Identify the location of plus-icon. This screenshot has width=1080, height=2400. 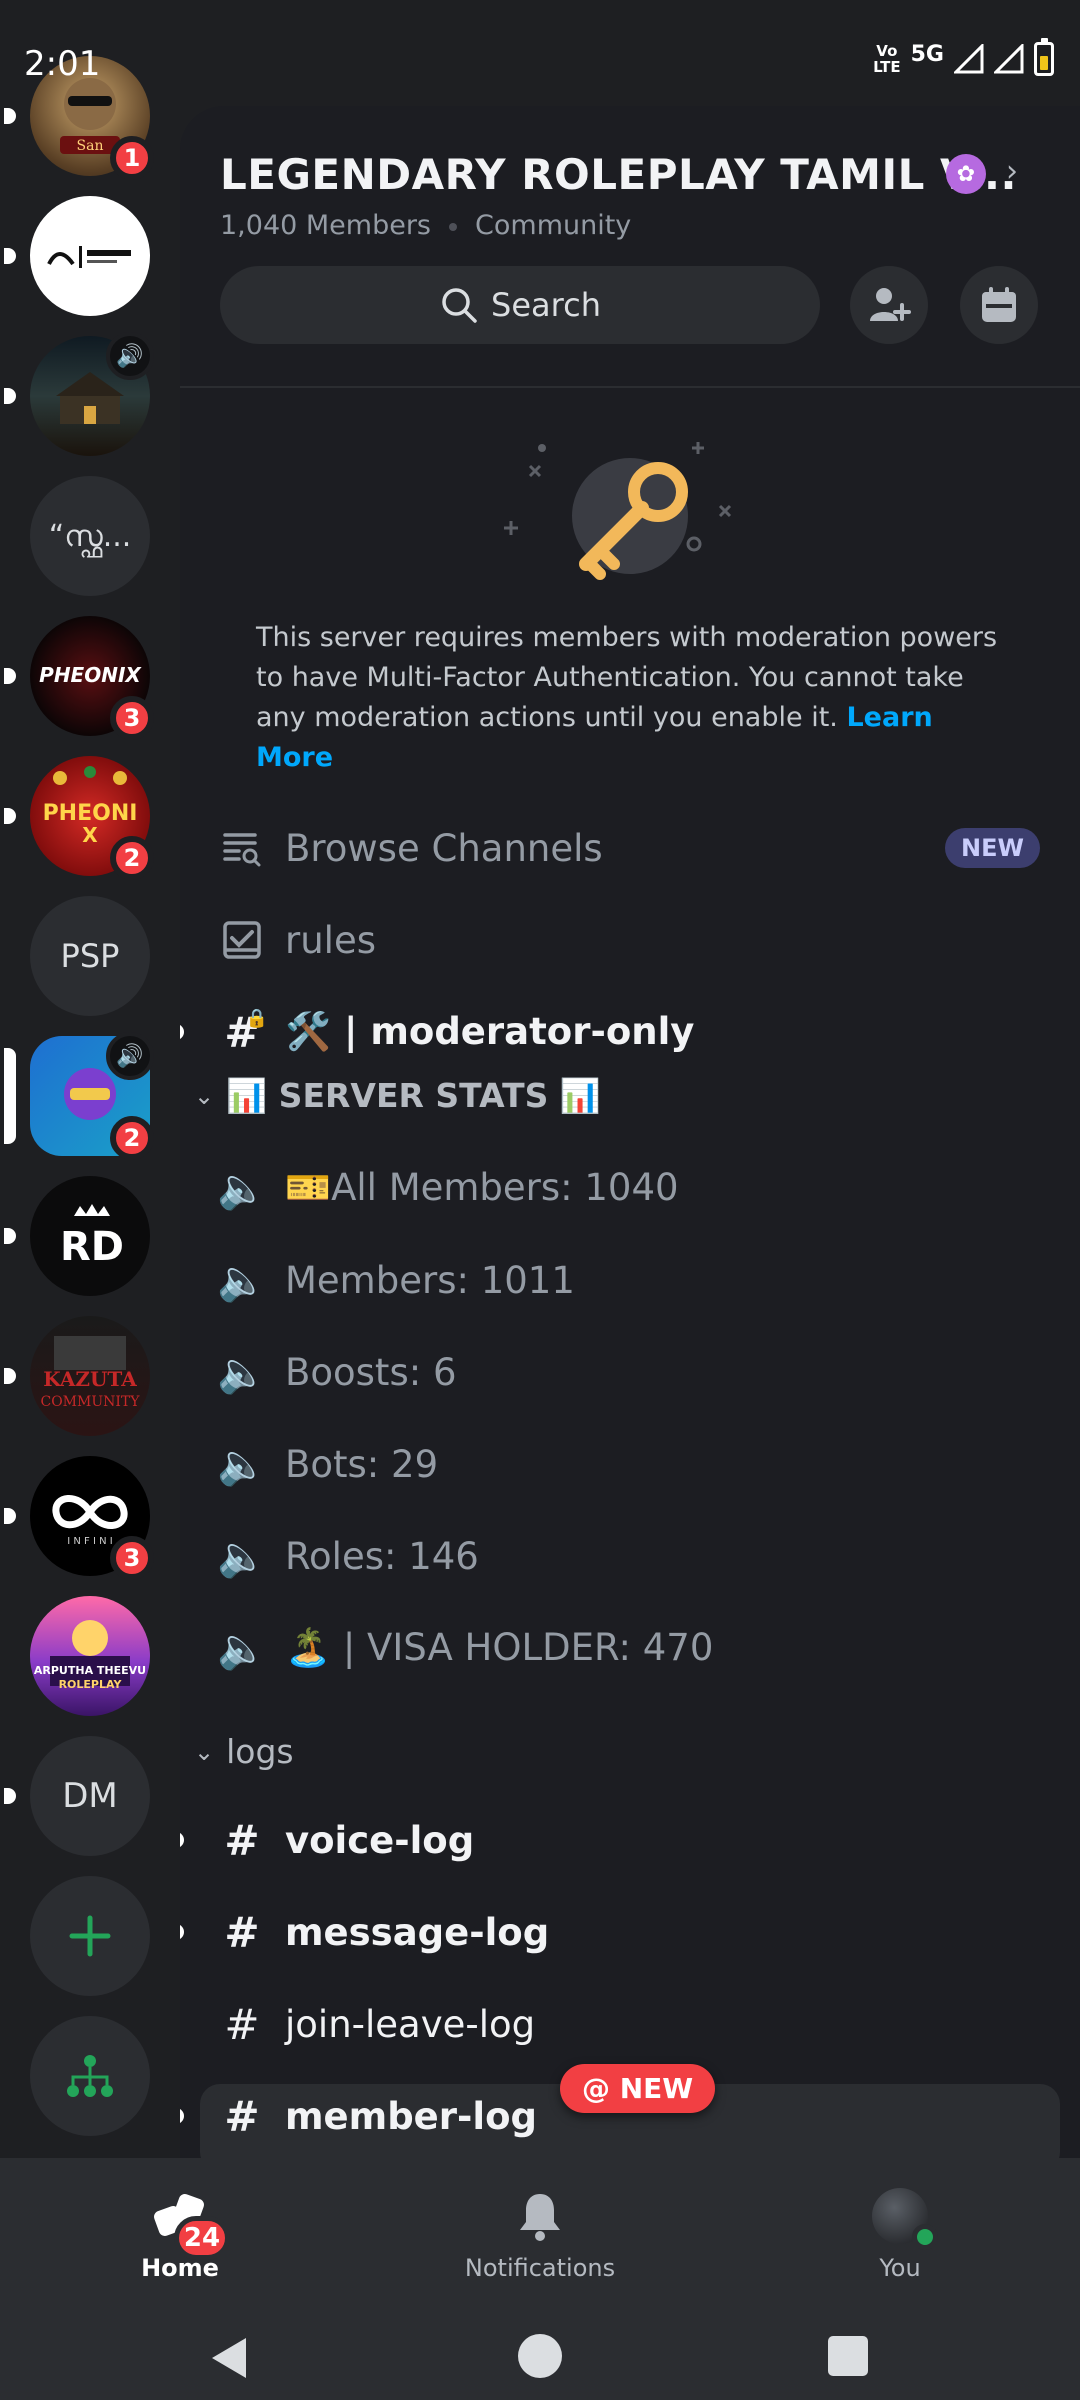
(90, 1936).